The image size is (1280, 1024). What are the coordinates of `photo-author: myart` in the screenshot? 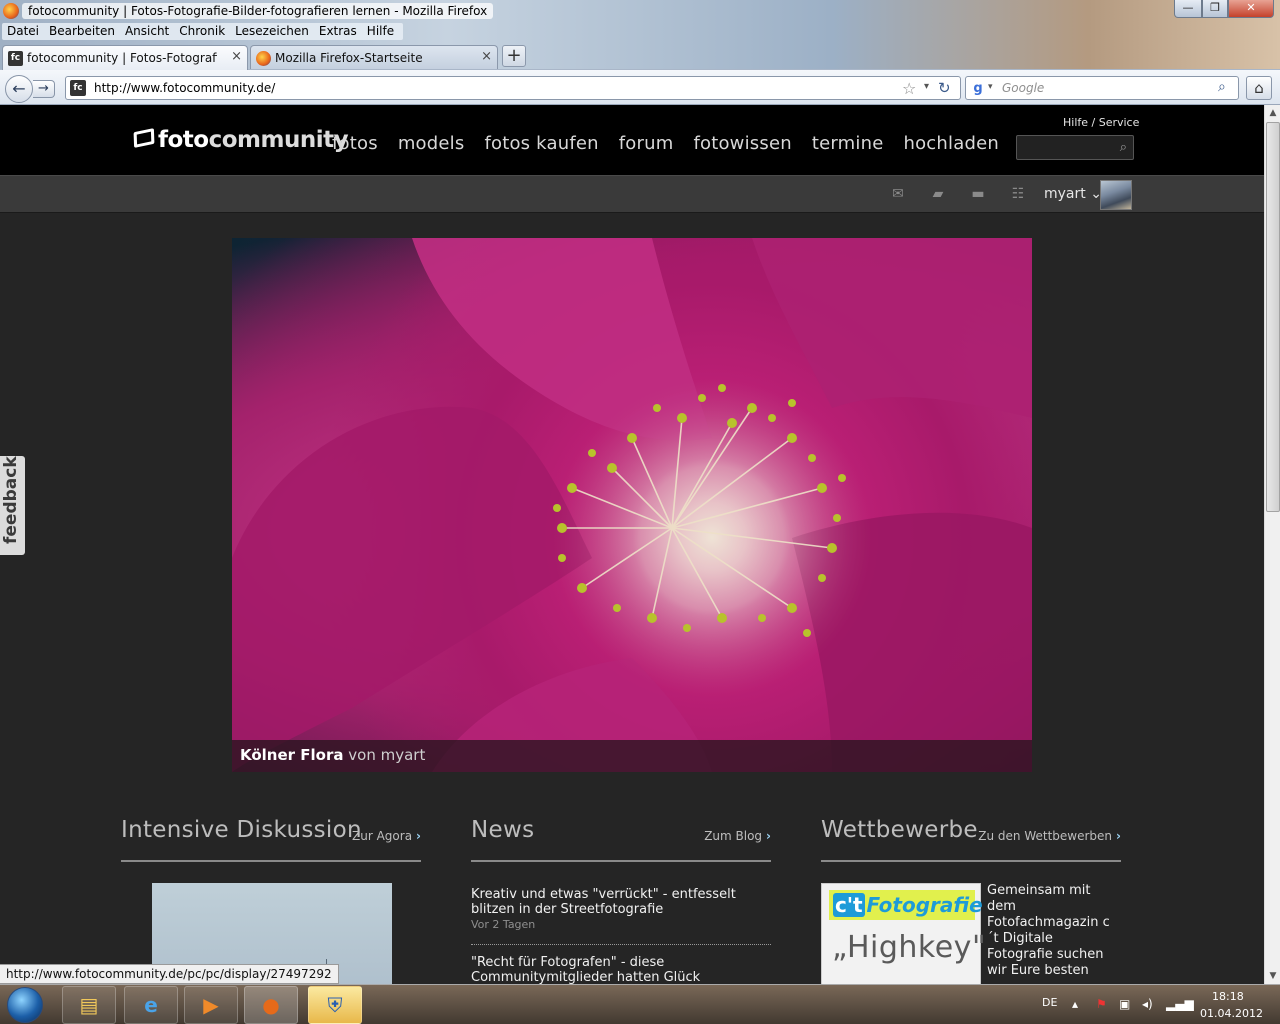 It's located at (403, 755).